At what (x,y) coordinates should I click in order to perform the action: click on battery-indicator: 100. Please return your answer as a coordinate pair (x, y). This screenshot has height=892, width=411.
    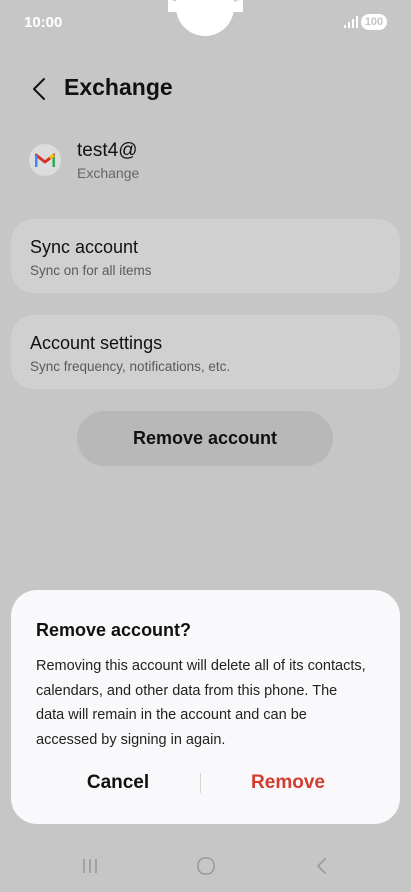
    Looking at the image, I should click on (374, 22).